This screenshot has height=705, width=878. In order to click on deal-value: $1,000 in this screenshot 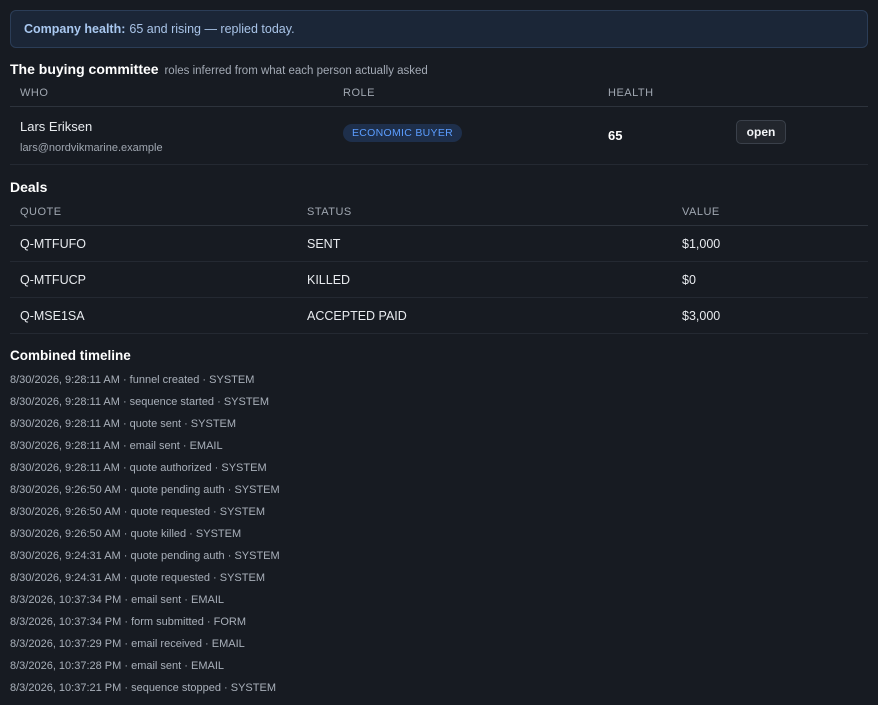, I will do `click(701, 244)`.